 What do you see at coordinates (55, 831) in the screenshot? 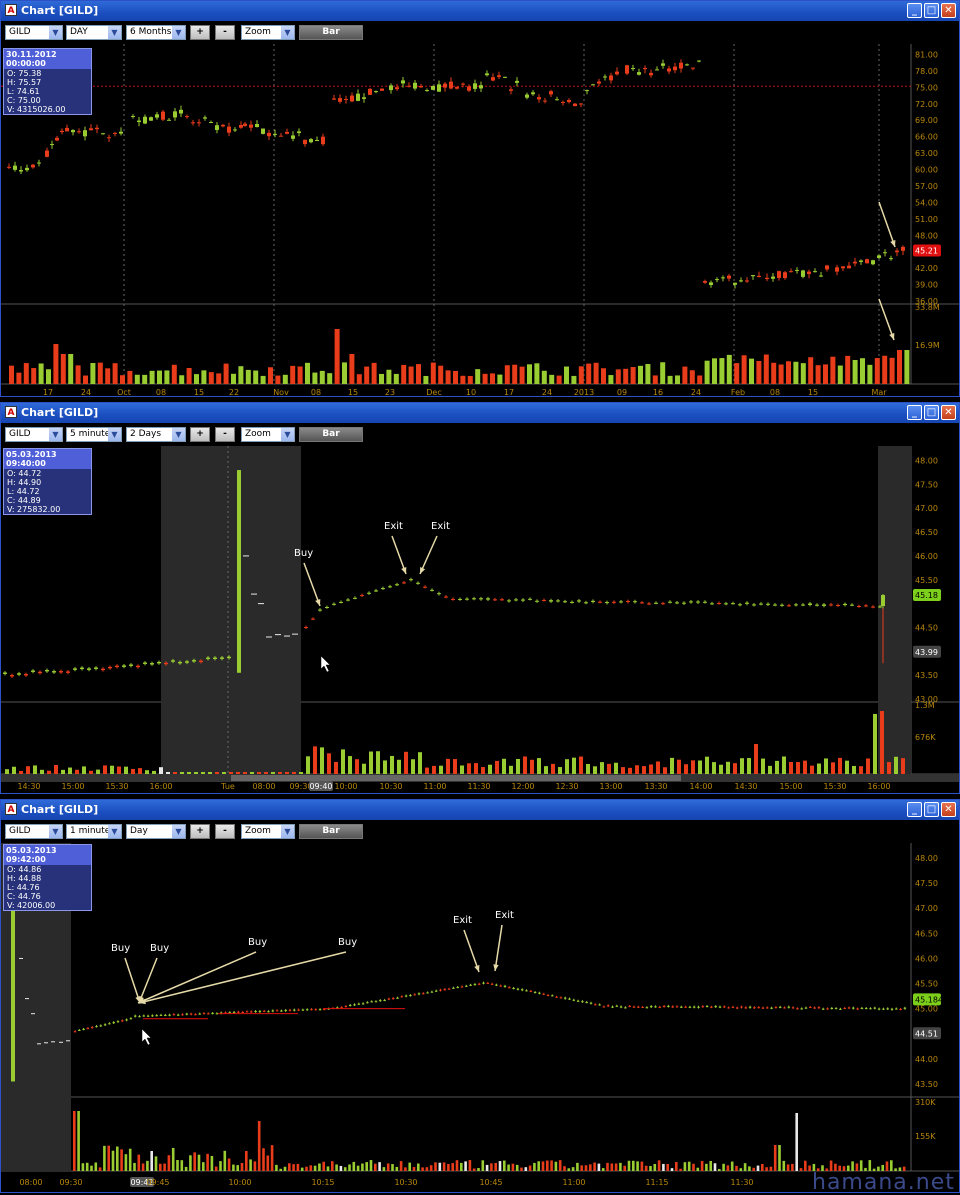
I see `chevron-down-icon: ▼` at bounding box center [55, 831].